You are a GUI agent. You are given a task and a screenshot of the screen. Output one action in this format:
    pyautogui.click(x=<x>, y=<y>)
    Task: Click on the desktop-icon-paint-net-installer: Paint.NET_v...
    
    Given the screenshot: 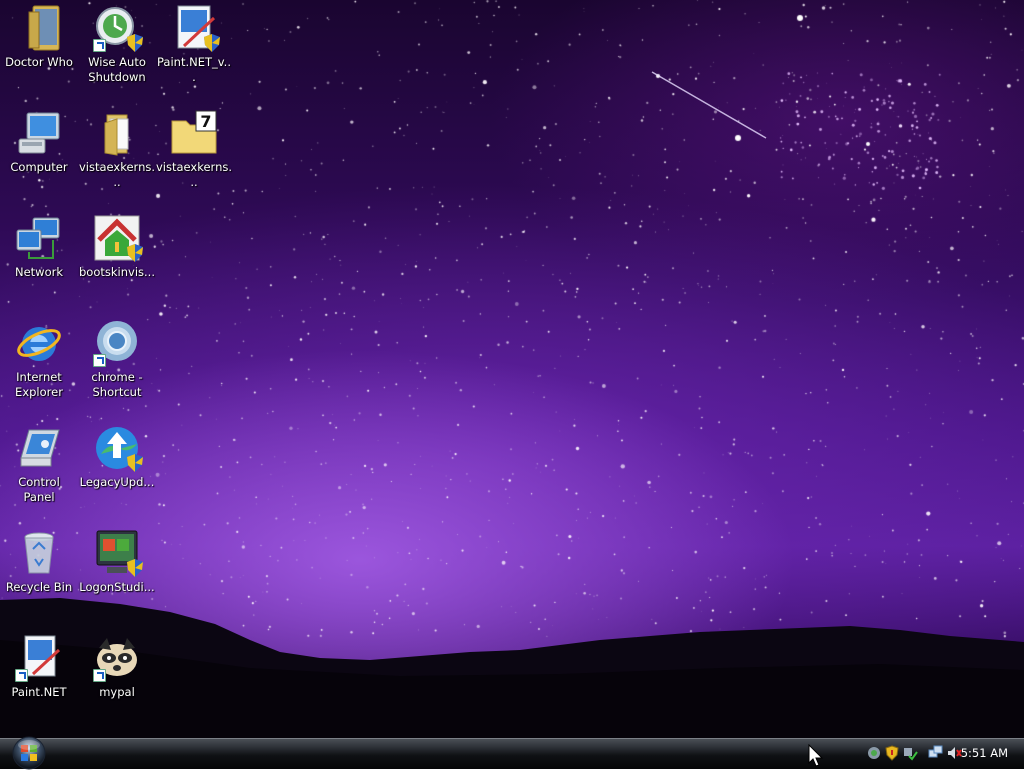 What is the action you would take?
    pyautogui.click(x=194, y=44)
    